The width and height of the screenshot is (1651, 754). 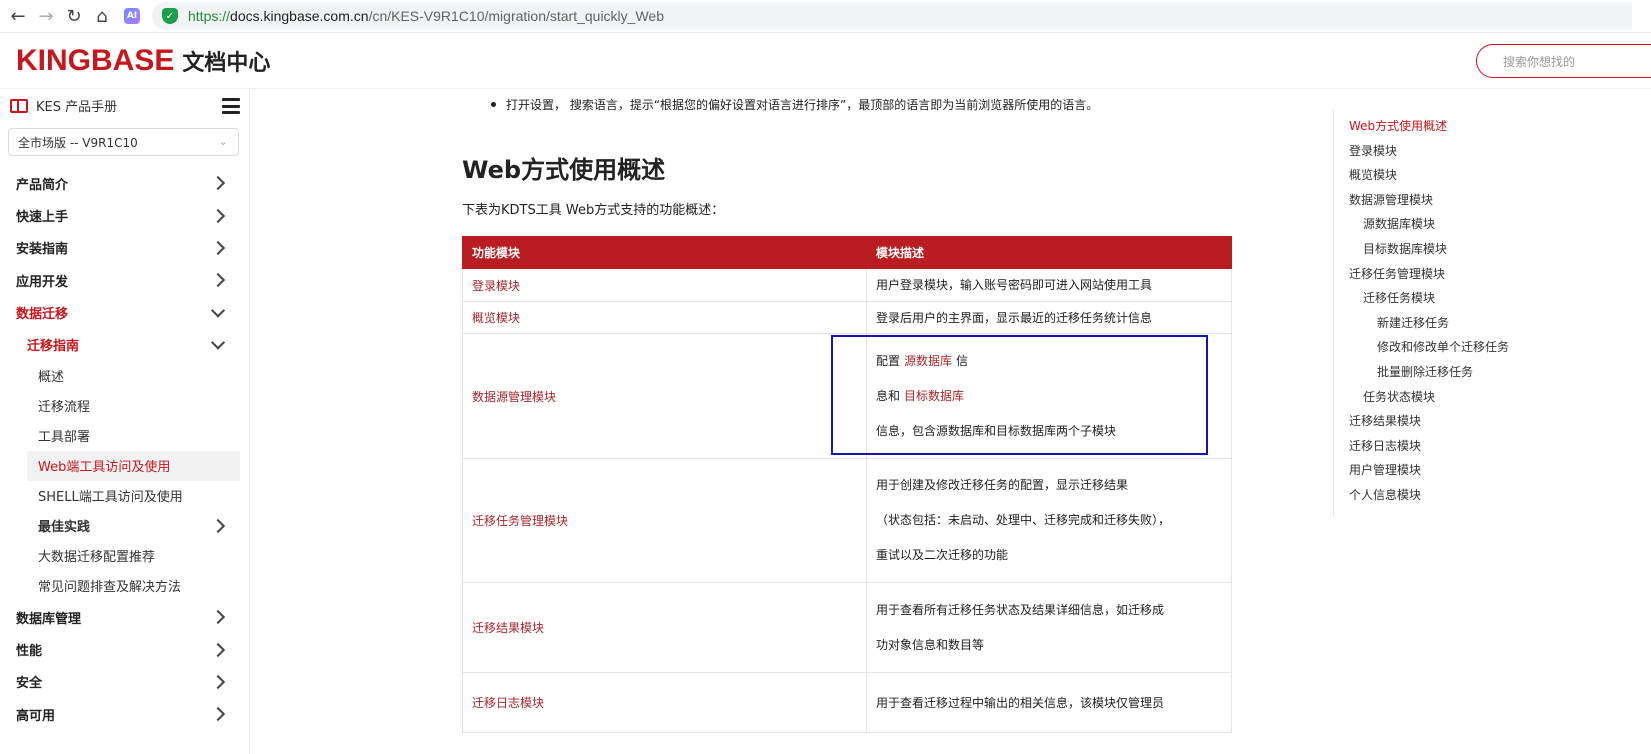 What do you see at coordinates (46, 16) in the screenshot?
I see `forward-arrow-icon: →` at bounding box center [46, 16].